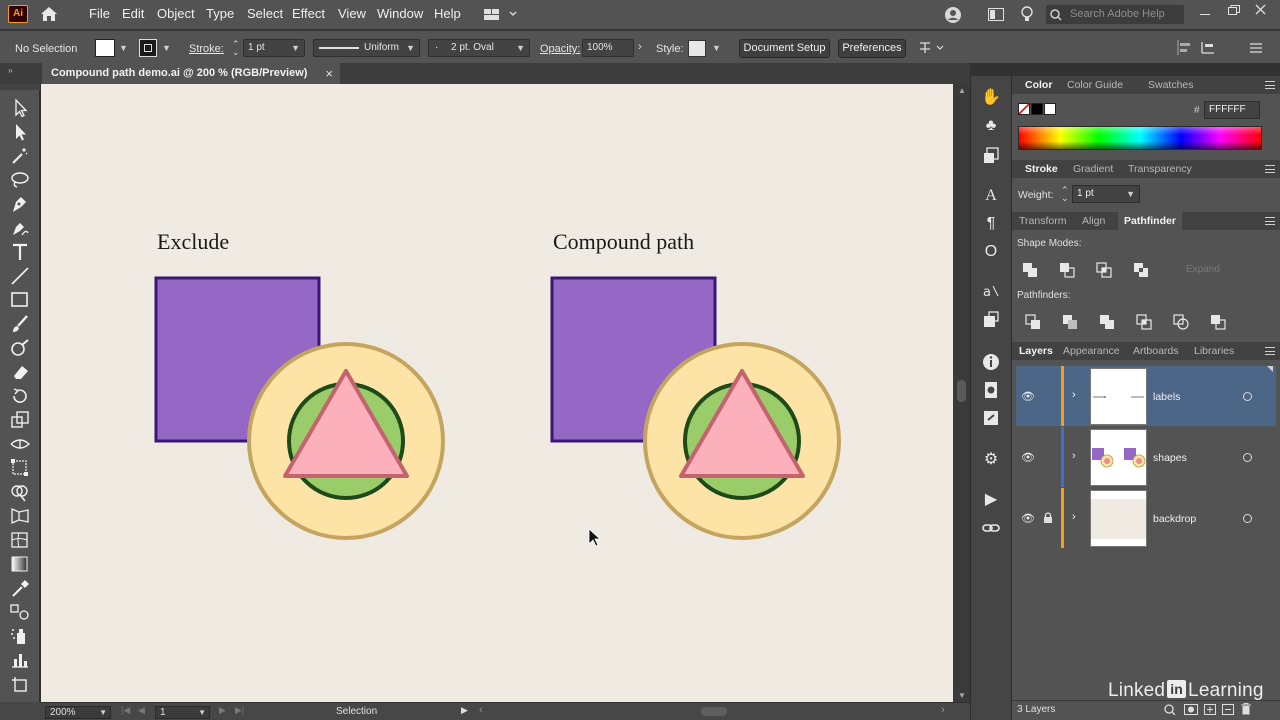 Image resolution: width=1280 pixels, height=720 pixels. What do you see at coordinates (991, 362) in the screenshot?
I see `info-icon` at bounding box center [991, 362].